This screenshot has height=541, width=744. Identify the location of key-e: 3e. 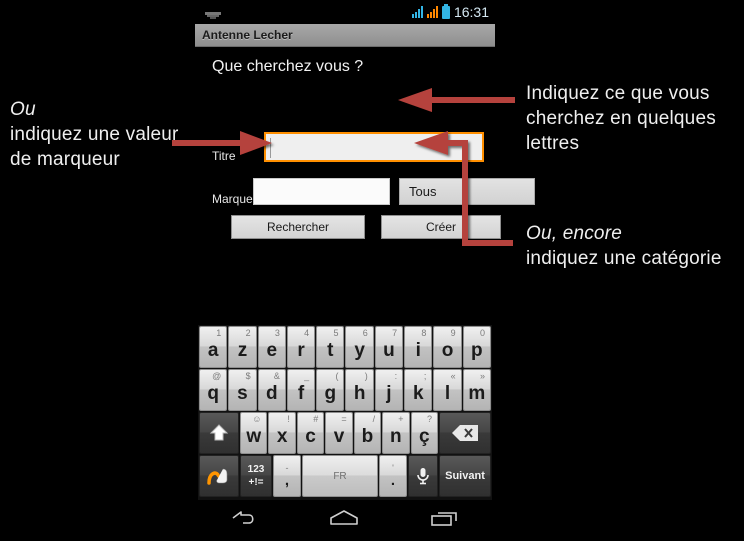
(271, 347).